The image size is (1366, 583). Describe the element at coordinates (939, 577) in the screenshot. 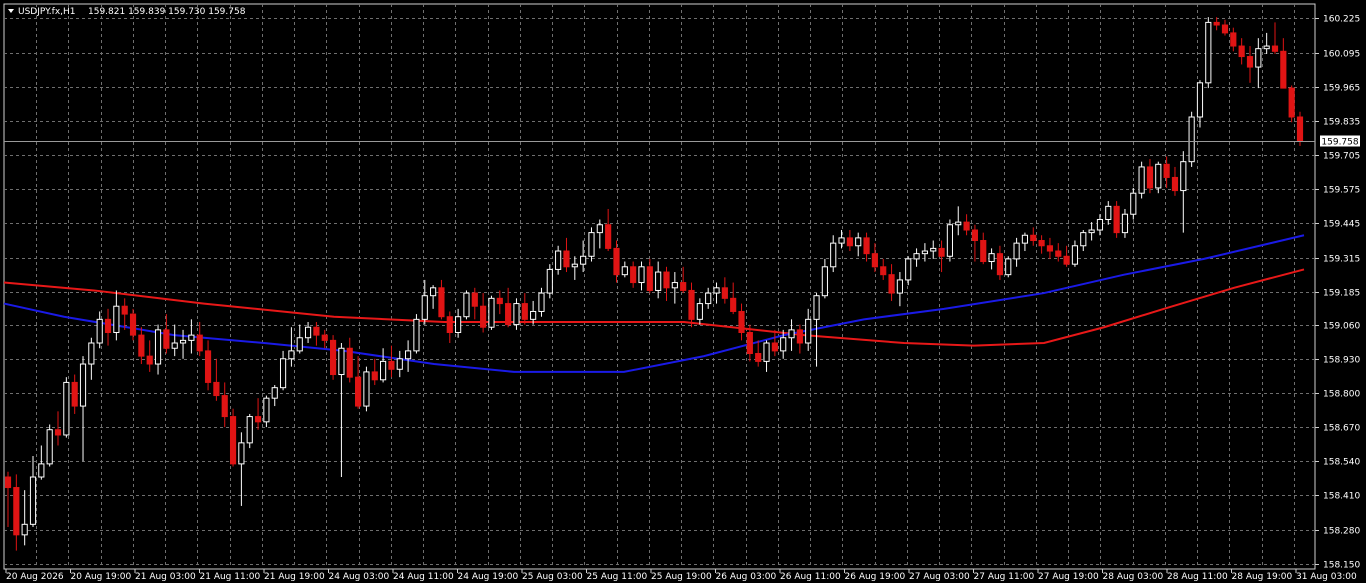

I see `x-tick-label: 27 Aug 03:00` at that location.